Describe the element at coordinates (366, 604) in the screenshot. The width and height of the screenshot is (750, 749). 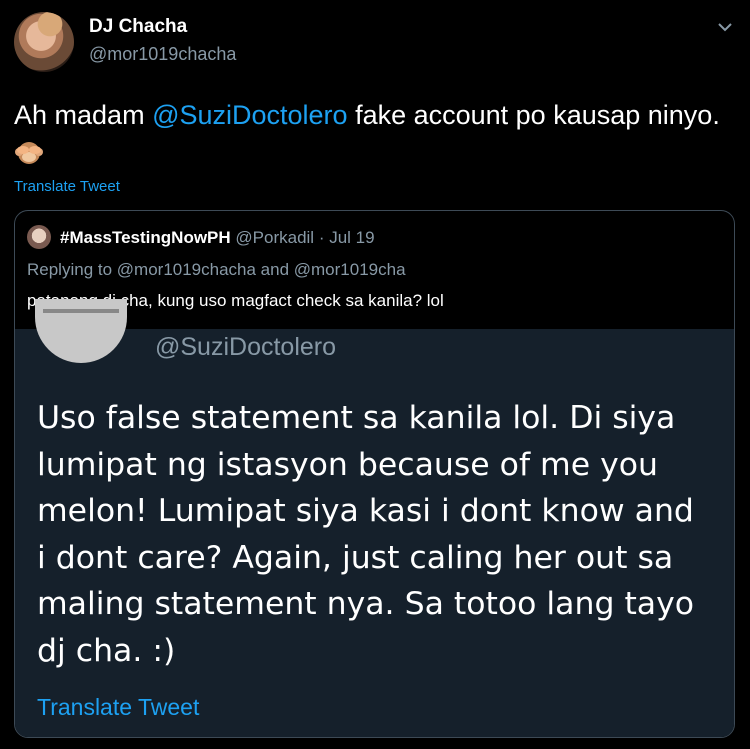
I see `screenshot-line: maling statement nya. Sa totoo lang tayo` at that location.